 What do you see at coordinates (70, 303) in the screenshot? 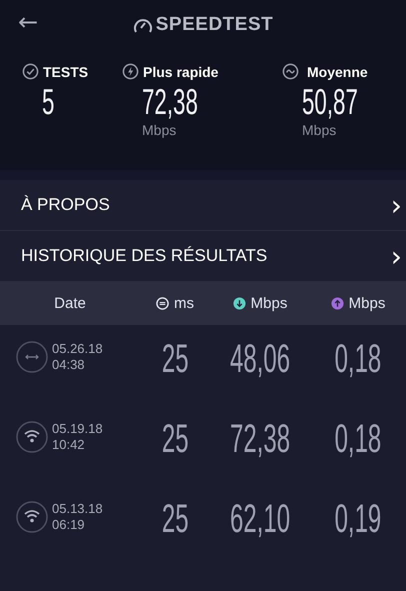
I see `column-header: Date` at bounding box center [70, 303].